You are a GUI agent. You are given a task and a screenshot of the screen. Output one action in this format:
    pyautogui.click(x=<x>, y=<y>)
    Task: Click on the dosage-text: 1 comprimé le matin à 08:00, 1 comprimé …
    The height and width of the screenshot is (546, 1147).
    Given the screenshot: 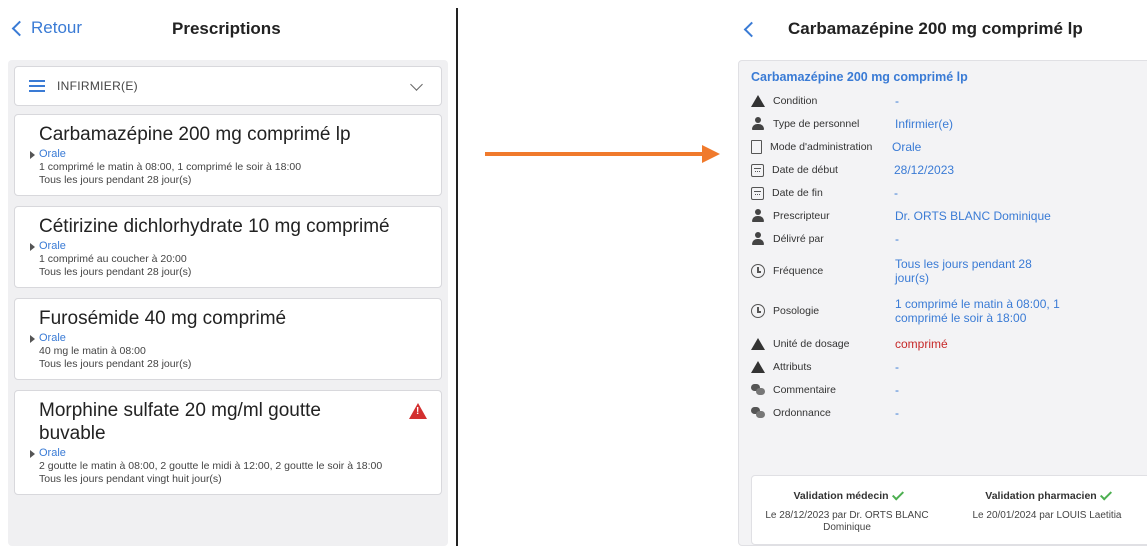 What is the action you would take?
    pyautogui.click(x=170, y=167)
    